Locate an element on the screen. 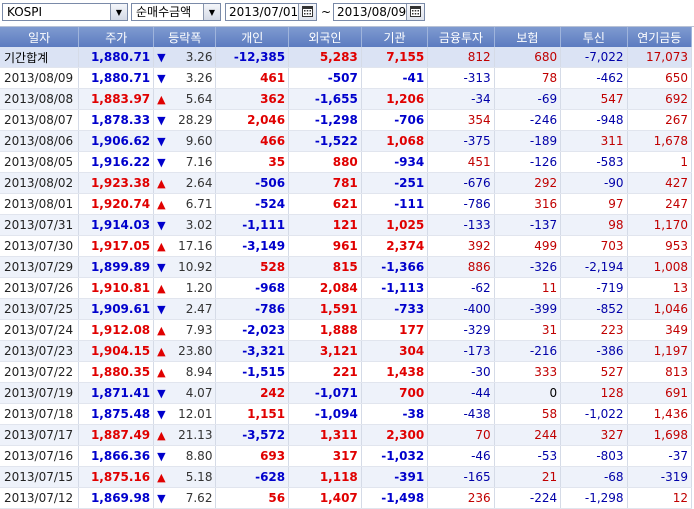  change-cell: ▼ 4.07 is located at coordinates (185, 393).